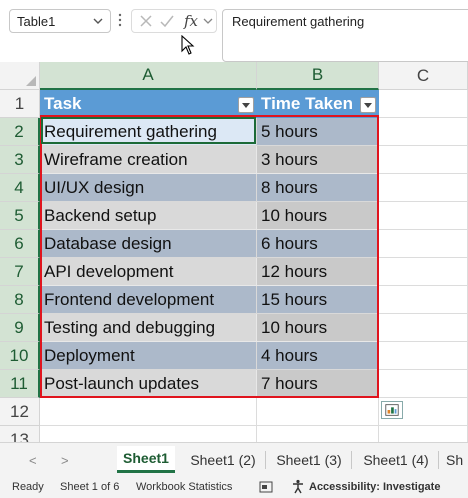 Image resolution: width=468 pixels, height=498 pixels. What do you see at coordinates (457, 459) in the screenshot?
I see `tab-sheet-truncated: Sh` at bounding box center [457, 459].